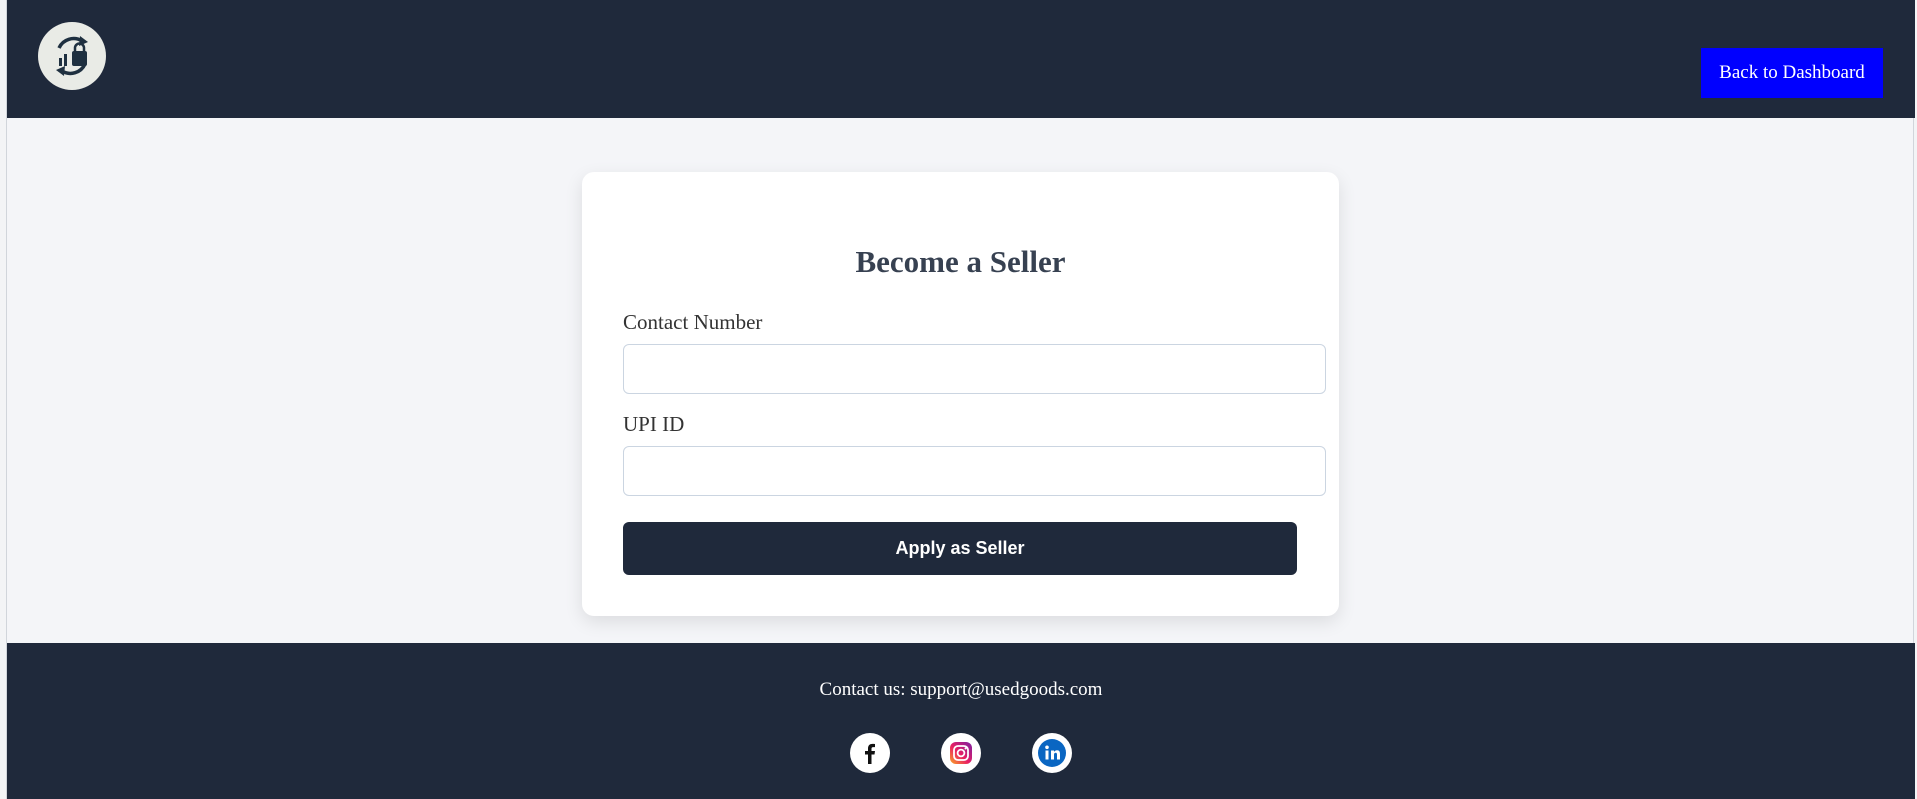 This screenshot has height=799, width=1917. I want to click on instagram-link, so click(961, 753).